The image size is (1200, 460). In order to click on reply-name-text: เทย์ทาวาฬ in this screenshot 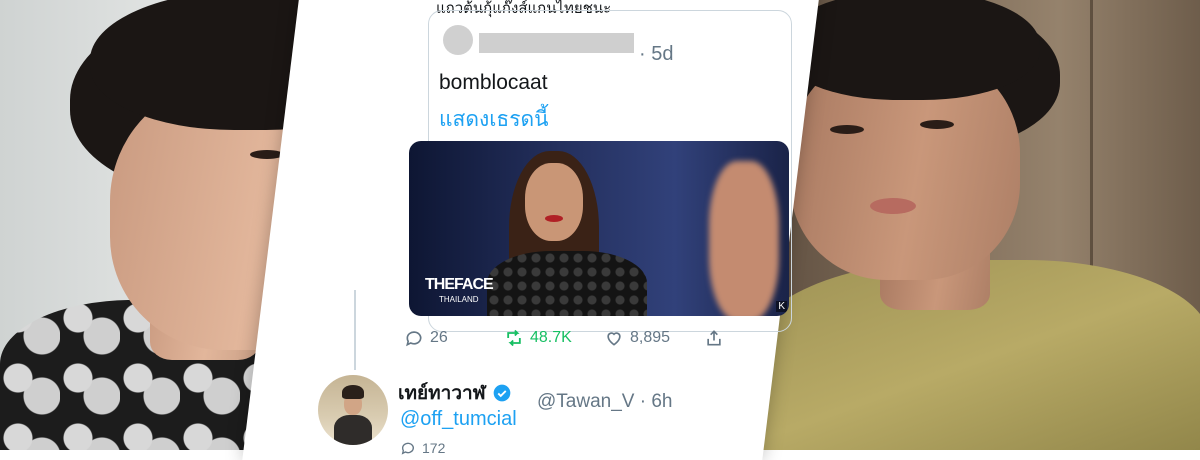, I will do `click(442, 393)`.